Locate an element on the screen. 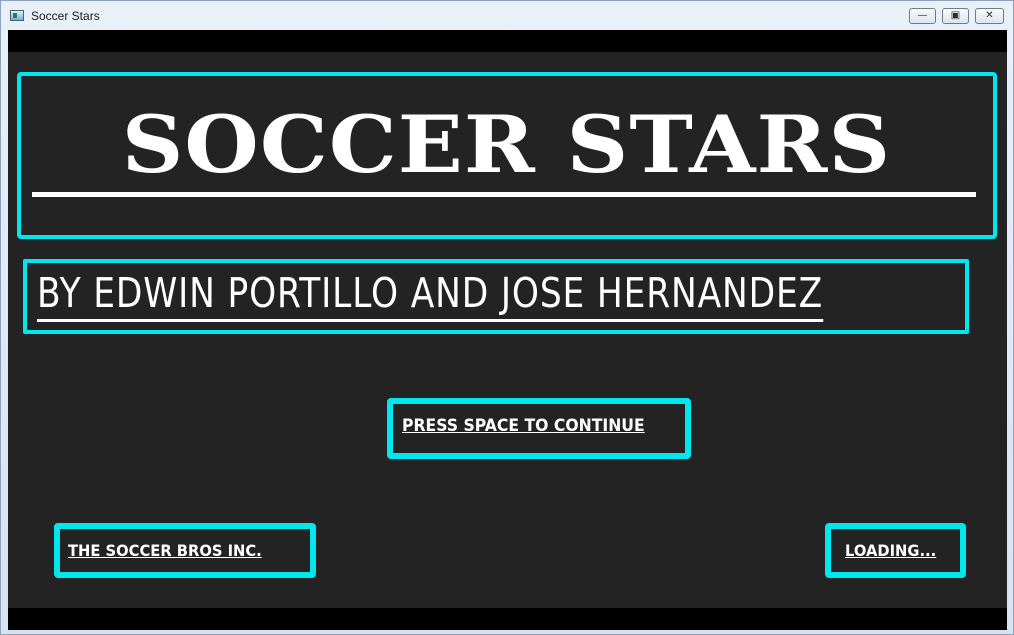 The image size is (1014, 635). credits-text: BY EDWIN PORTILLO AND JOSE HERNANDEZ is located at coordinates (430, 294).